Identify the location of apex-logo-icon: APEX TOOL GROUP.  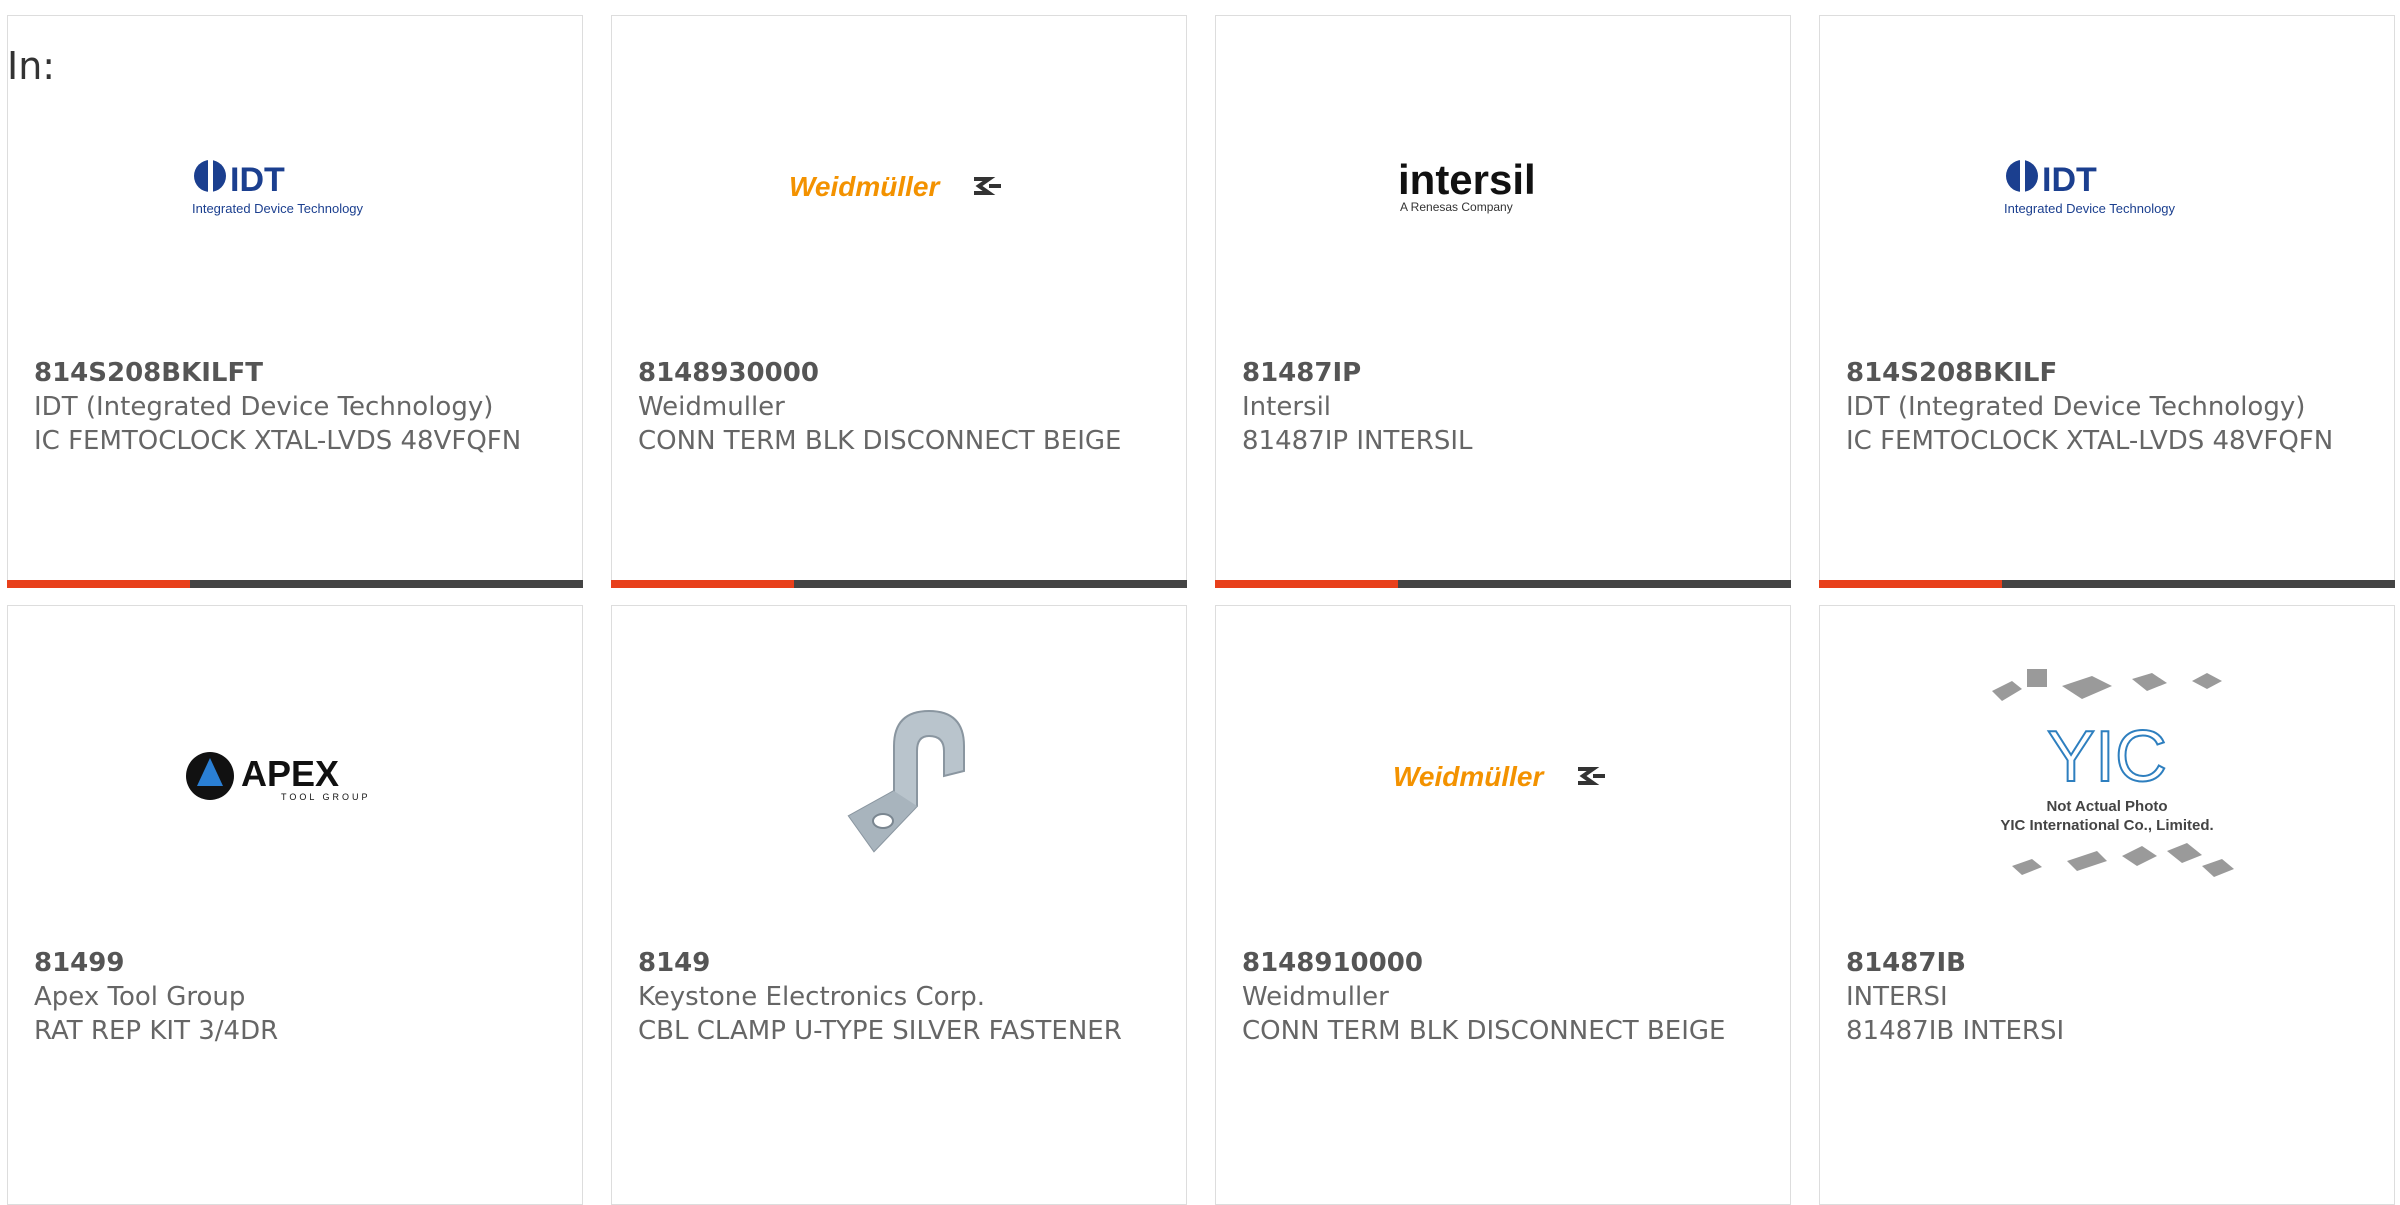
(278, 777).